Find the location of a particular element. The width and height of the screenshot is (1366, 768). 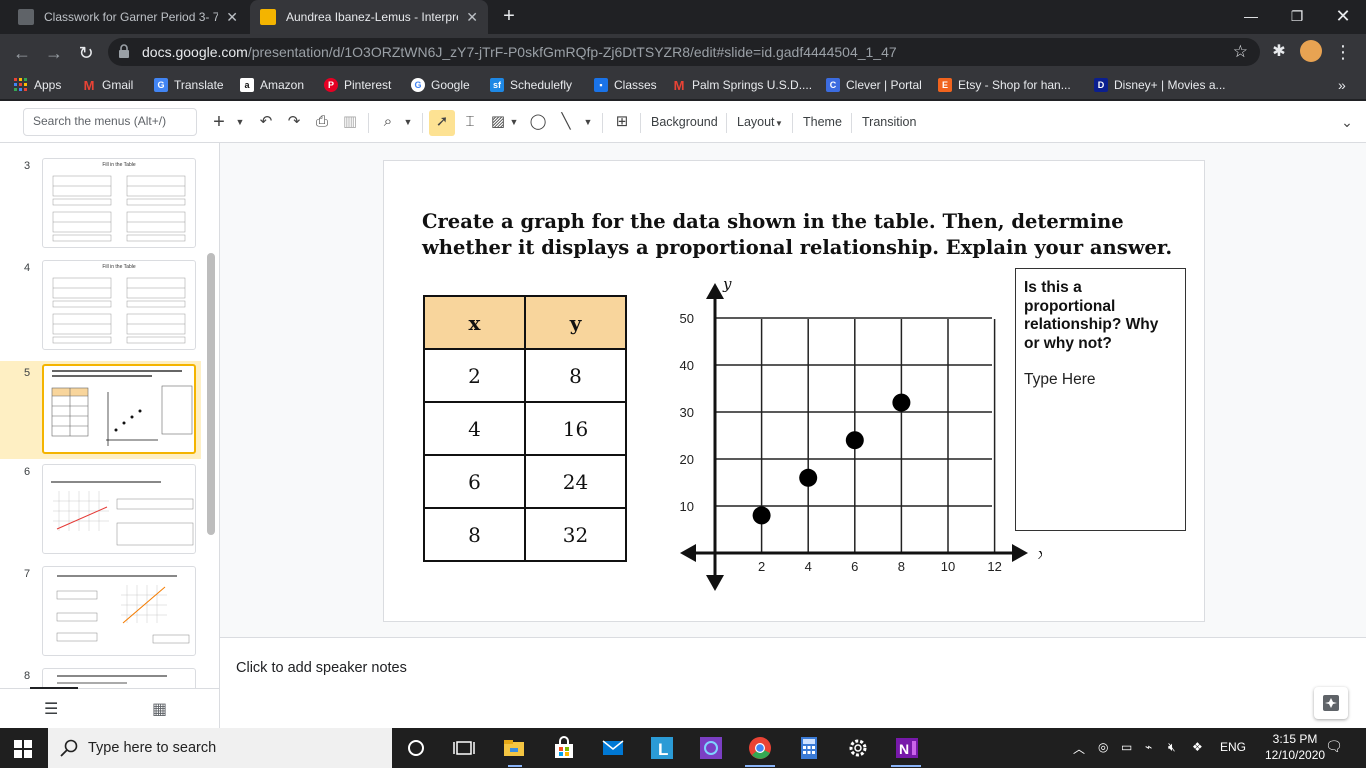

transition-button: Transition is located at coordinates (889, 122).